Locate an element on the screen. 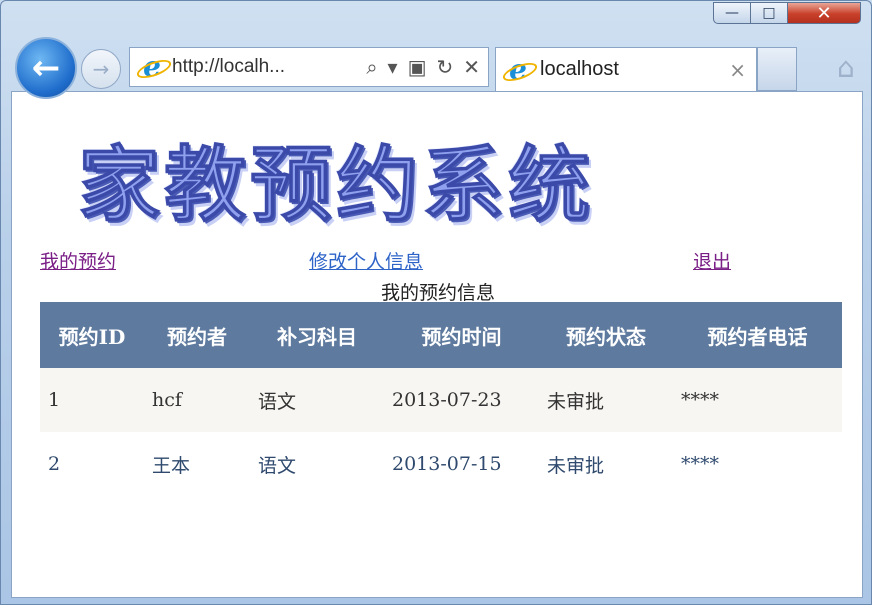  address-bar: e http://localh... ⌕ ▾ ▣ ↻ ✕ is located at coordinates (309, 67).